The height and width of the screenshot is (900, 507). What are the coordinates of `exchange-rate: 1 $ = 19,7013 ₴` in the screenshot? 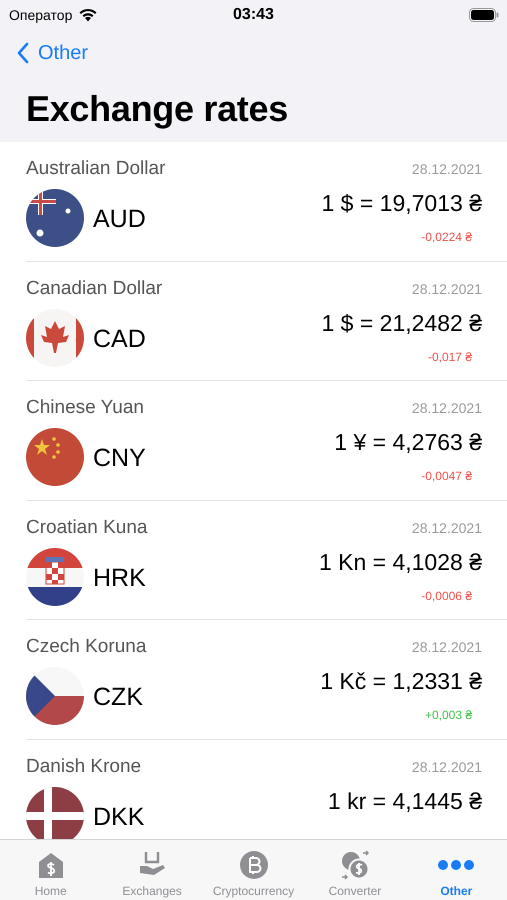 It's located at (401, 203).